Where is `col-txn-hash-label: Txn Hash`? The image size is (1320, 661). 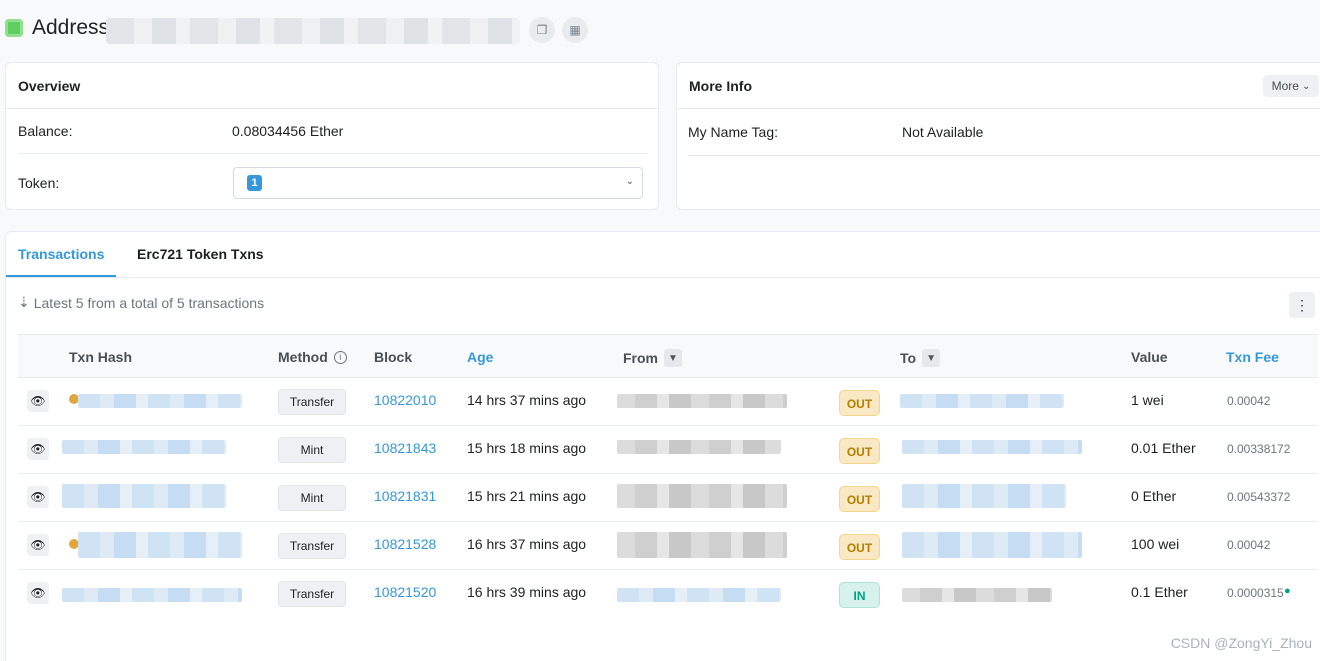
col-txn-hash-label: Txn Hash is located at coordinates (101, 357).